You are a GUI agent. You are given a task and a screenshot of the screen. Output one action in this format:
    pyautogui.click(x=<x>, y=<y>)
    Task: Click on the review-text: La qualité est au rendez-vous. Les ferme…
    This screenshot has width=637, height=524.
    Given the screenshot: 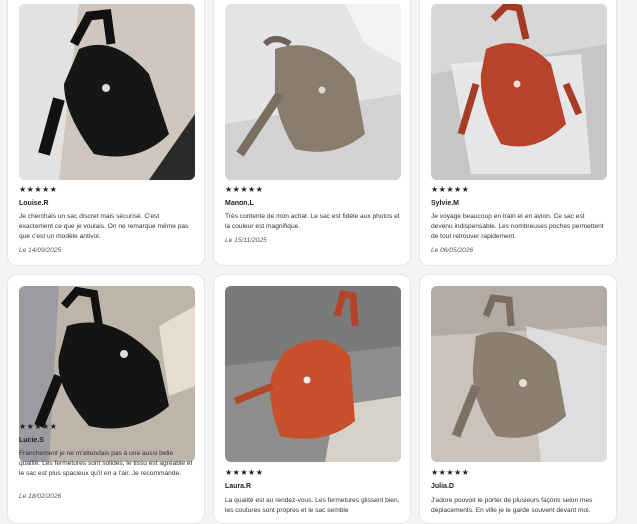 What is the action you would take?
    pyautogui.click(x=312, y=505)
    